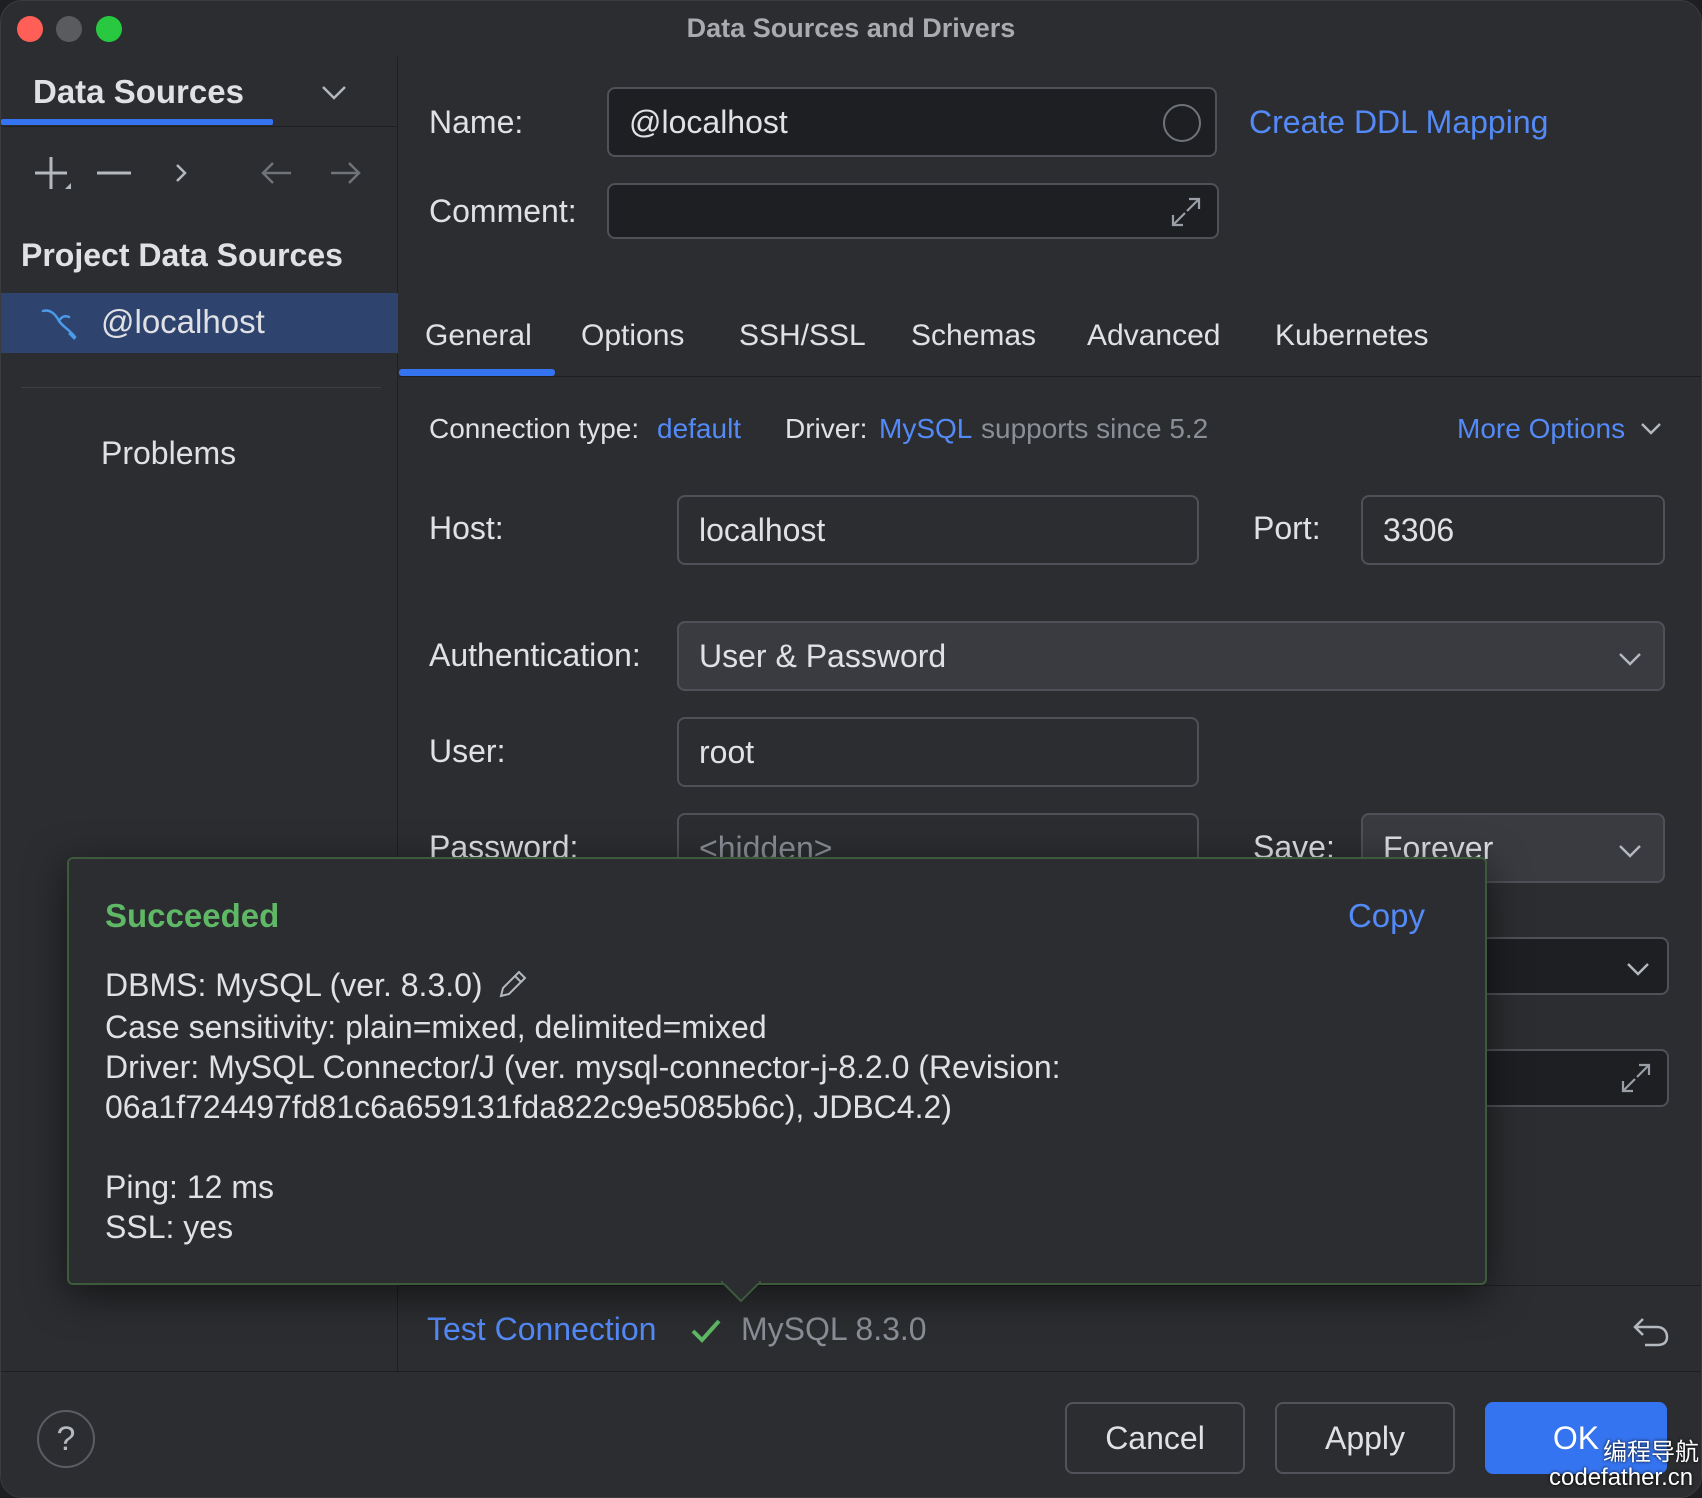 Image resolution: width=1702 pixels, height=1498 pixels. What do you see at coordinates (1564, 1078) in the screenshot?
I see `url-input` at bounding box center [1564, 1078].